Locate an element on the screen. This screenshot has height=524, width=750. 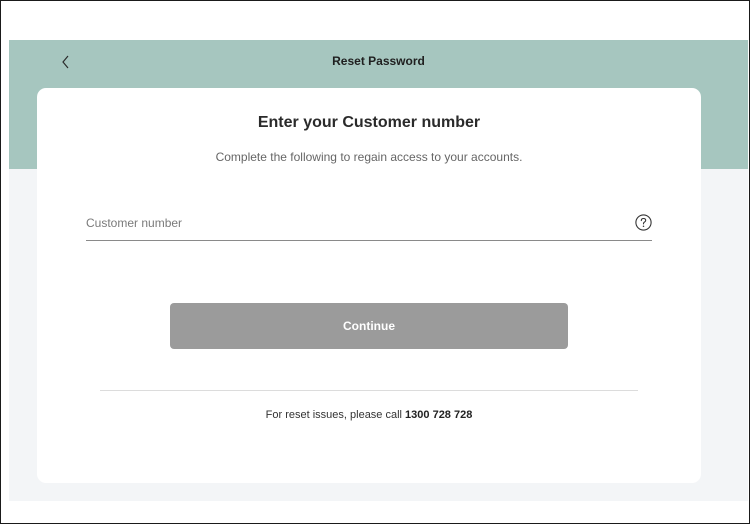
customer-number-field is located at coordinates (369, 224).